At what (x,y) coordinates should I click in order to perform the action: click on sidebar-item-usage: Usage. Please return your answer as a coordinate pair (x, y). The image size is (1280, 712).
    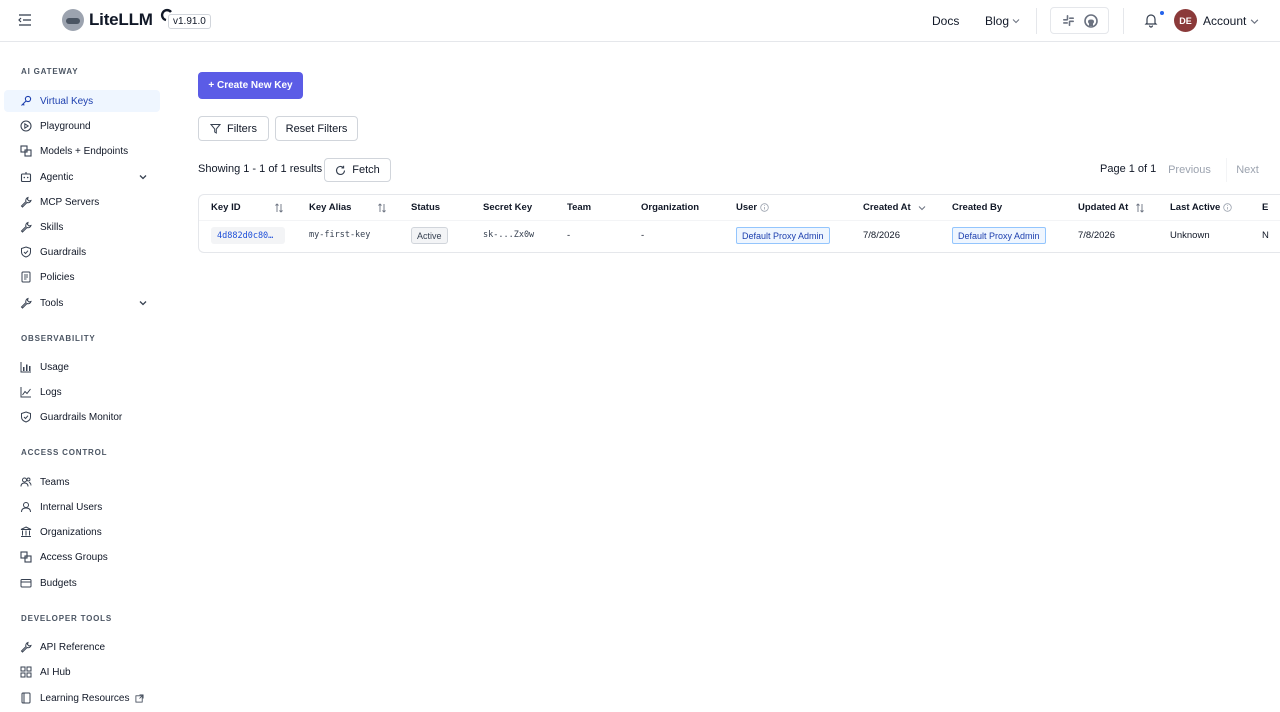
    Looking at the image, I should click on (82, 367).